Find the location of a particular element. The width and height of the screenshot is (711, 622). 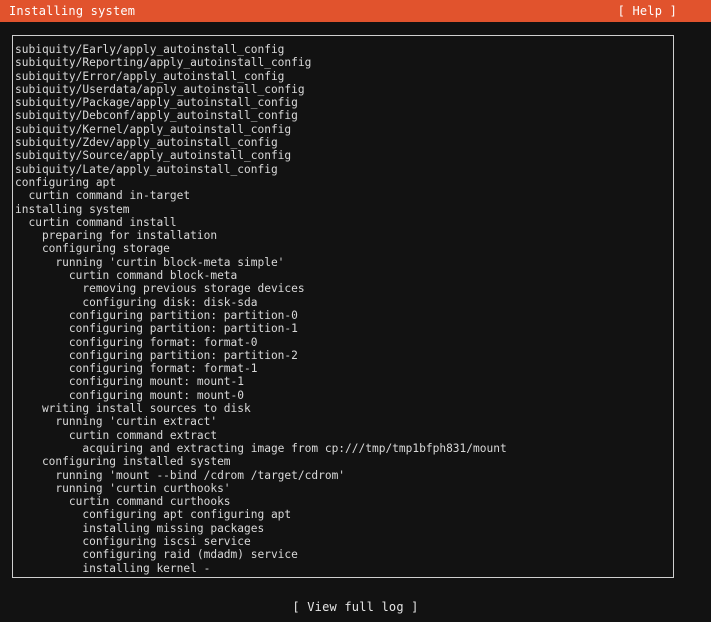

log-line: running 'curtin extract' is located at coordinates (116, 422).